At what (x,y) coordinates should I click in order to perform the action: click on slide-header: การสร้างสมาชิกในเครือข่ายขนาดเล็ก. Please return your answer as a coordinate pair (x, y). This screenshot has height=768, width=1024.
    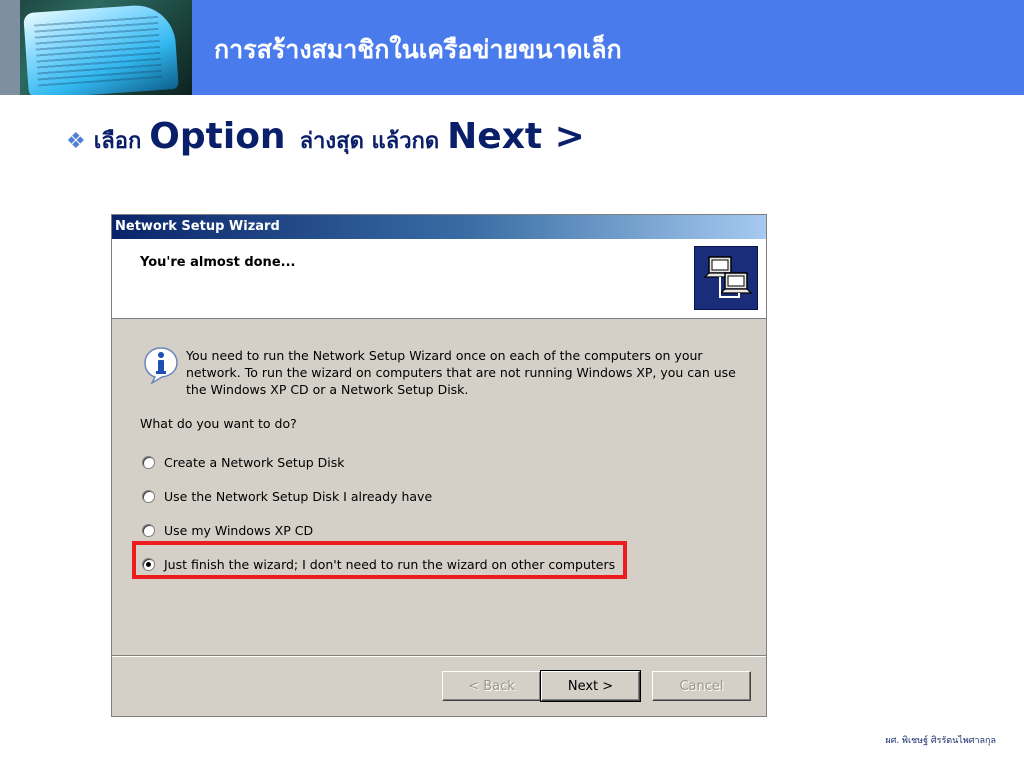
    Looking at the image, I should click on (512, 47).